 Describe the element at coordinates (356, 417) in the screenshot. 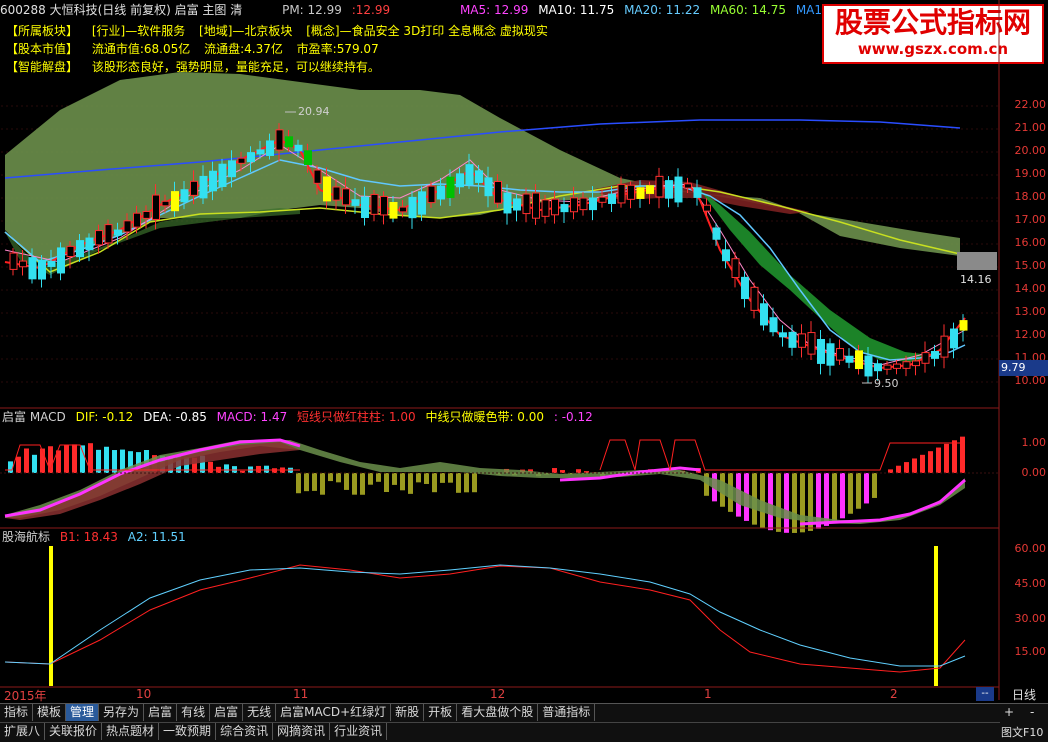

I see `macd-short: 短线只做红柱柱: 1.00` at that location.